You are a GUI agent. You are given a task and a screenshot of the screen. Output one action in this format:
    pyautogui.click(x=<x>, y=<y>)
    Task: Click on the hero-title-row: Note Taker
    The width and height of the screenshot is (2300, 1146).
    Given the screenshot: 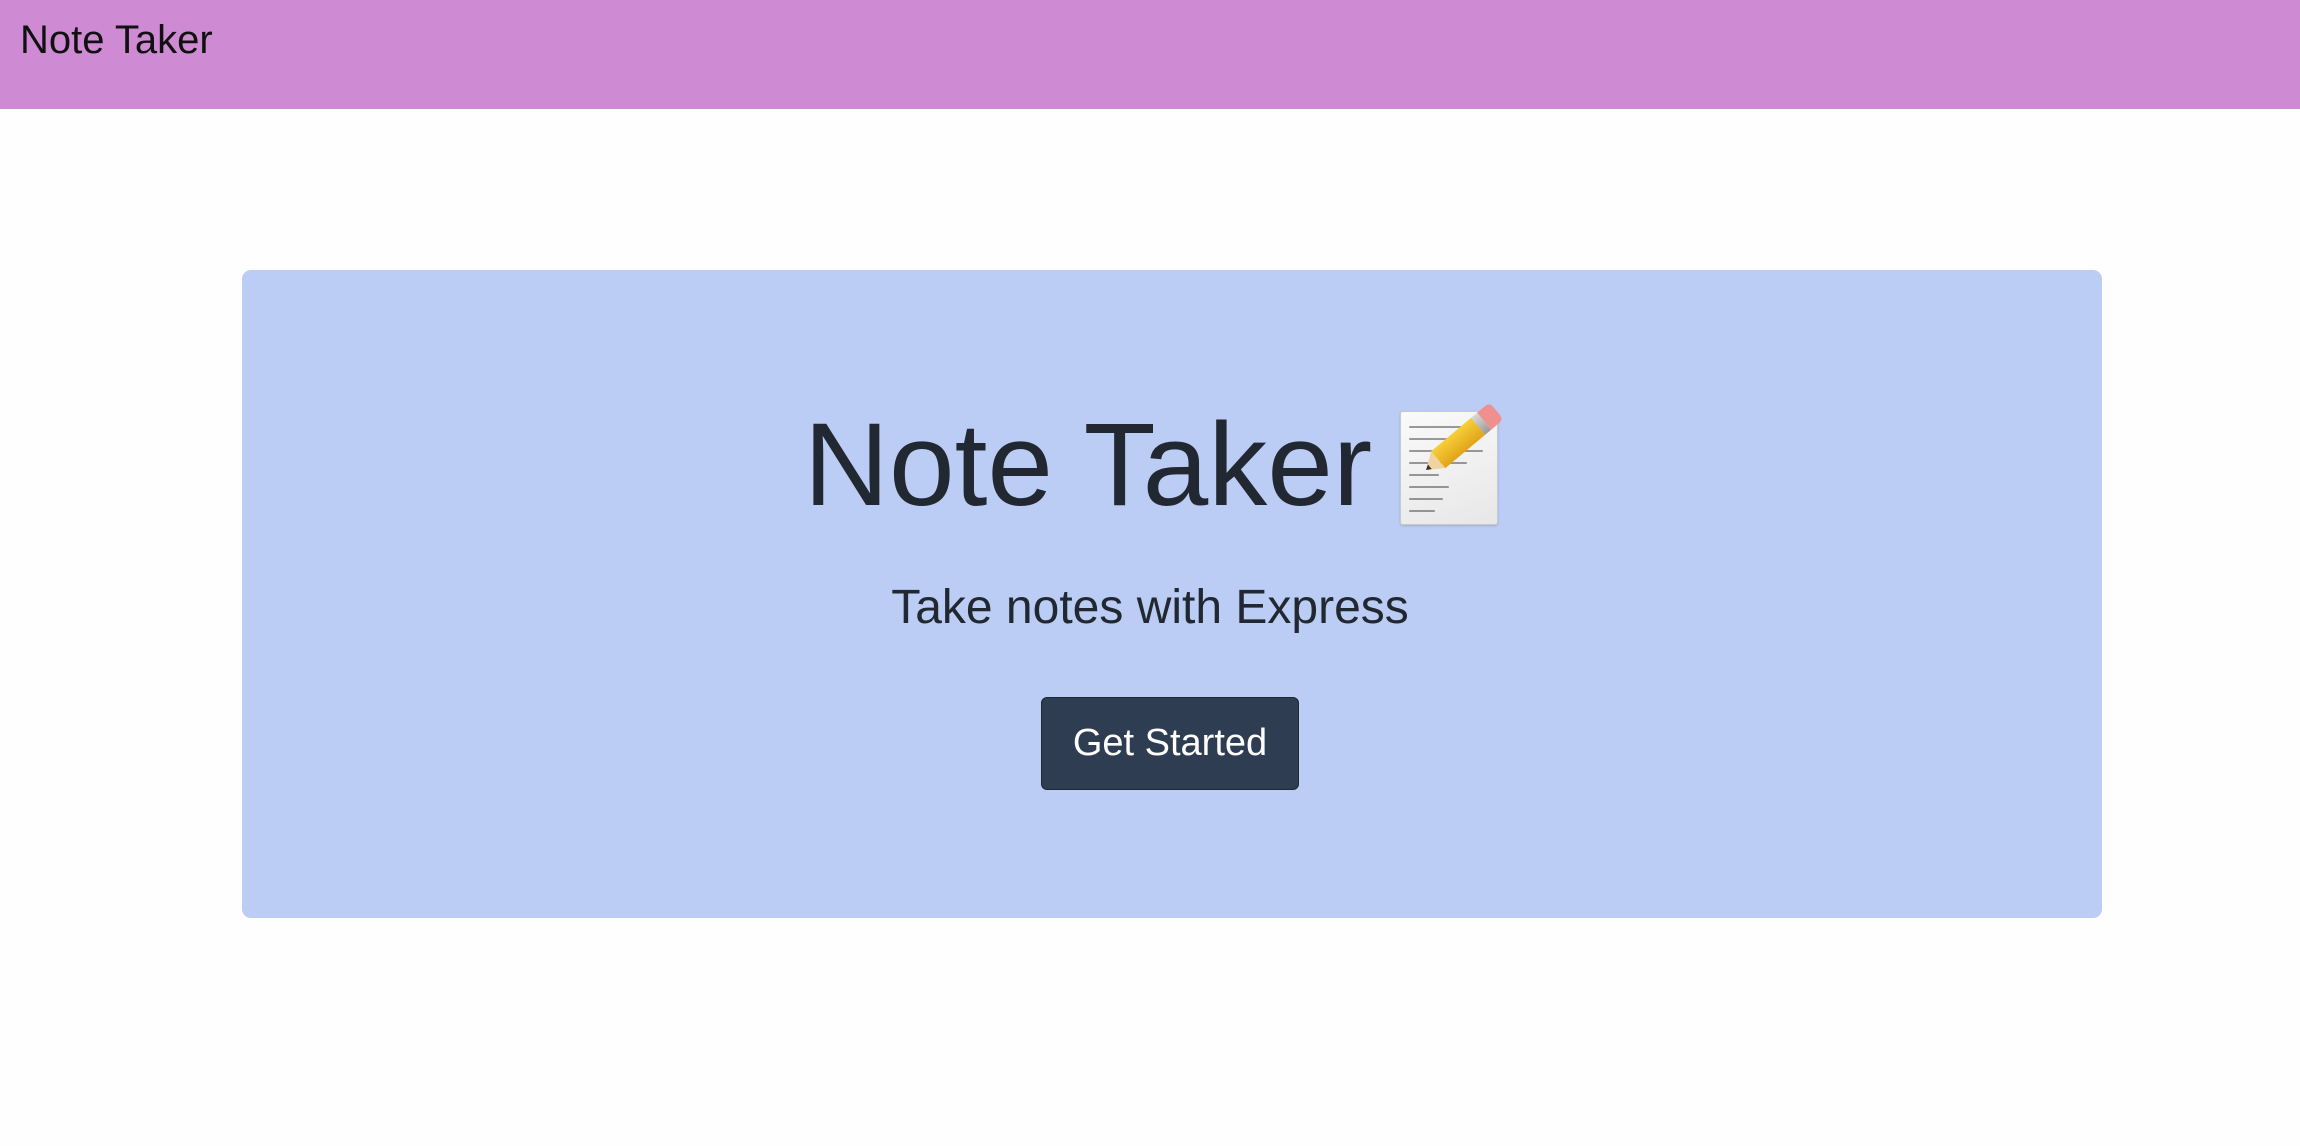 What is the action you would take?
    pyautogui.click(x=1150, y=465)
    